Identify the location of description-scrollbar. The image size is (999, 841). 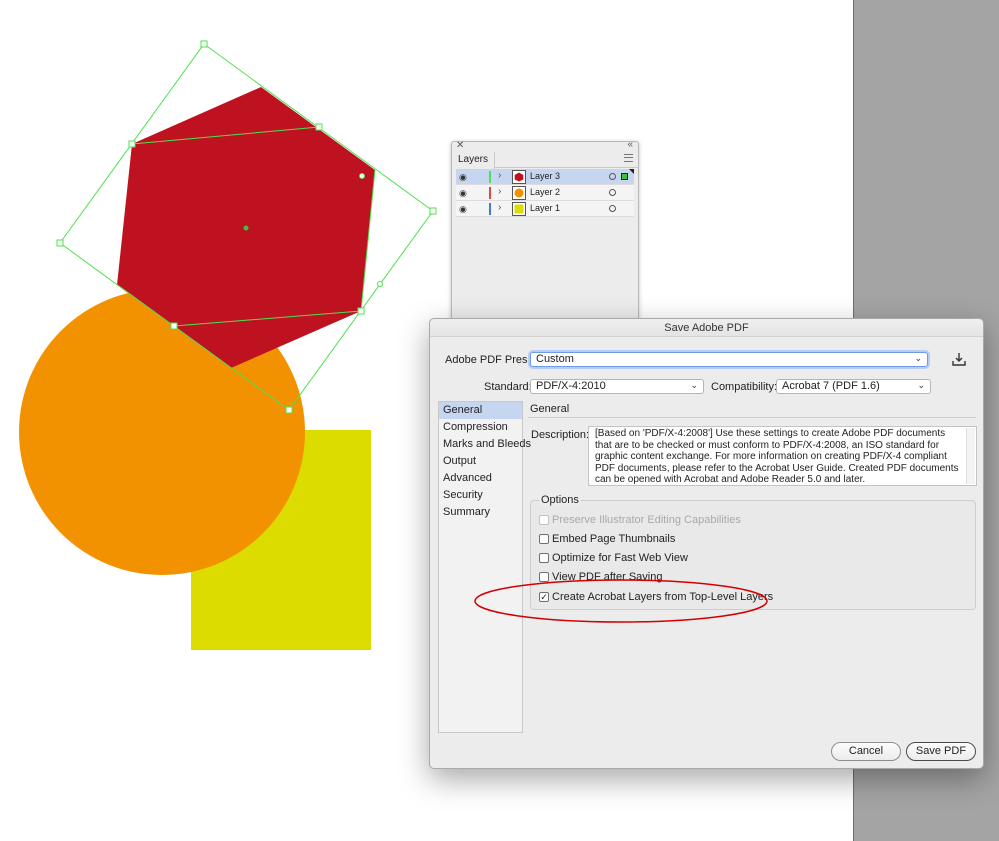
(970, 456).